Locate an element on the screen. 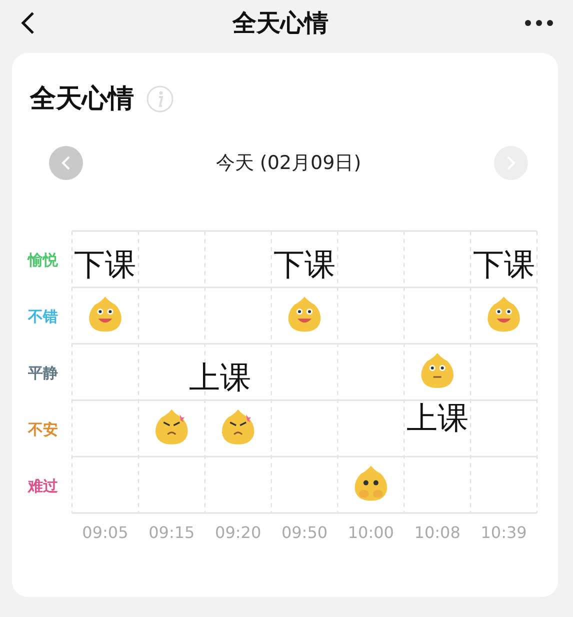 The image size is (573, 617). chevron-left-icon is located at coordinates (66, 163).